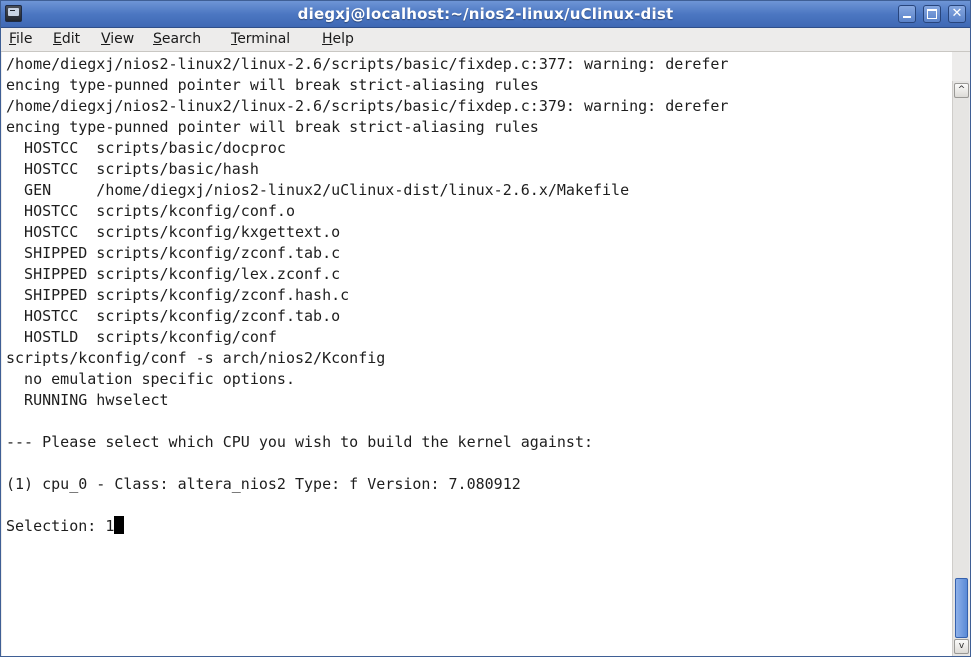 Image resolution: width=971 pixels, height=657 pixels. I want to click on terminal-line: HOSTCC scripts/kconfig/conf.o, so click(150, 211).